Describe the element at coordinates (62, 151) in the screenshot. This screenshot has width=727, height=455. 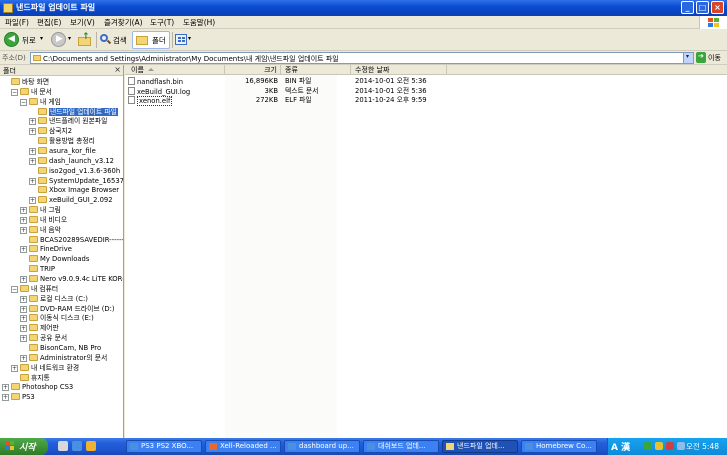
I see `folder-tree-item: + asura_kor_file` at that location.